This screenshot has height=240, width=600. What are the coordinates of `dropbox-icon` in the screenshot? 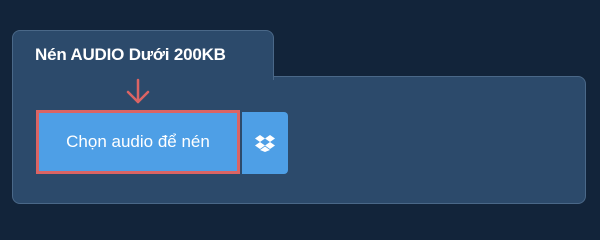 It's located at (265, 143).